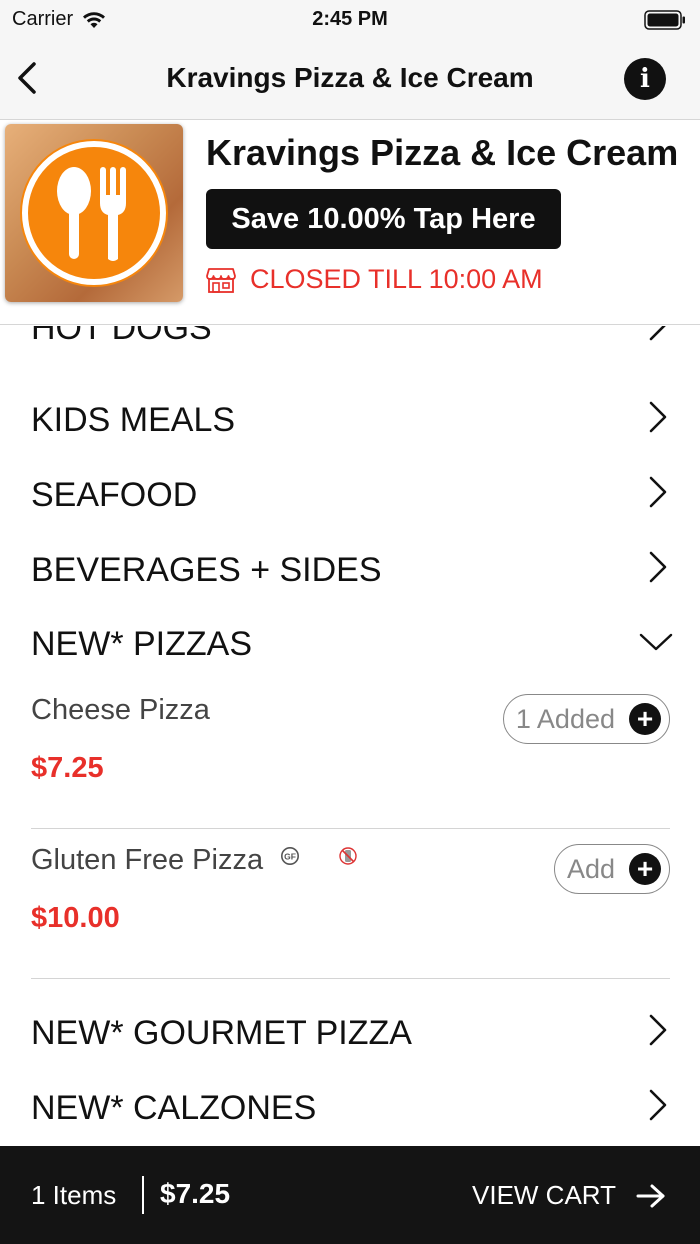 The height and width of the screenshot is (1244, 700). Describe the element at coordinates (133, 420) in the screenshot. I see `category-label: KIDS MEALS` at that location.